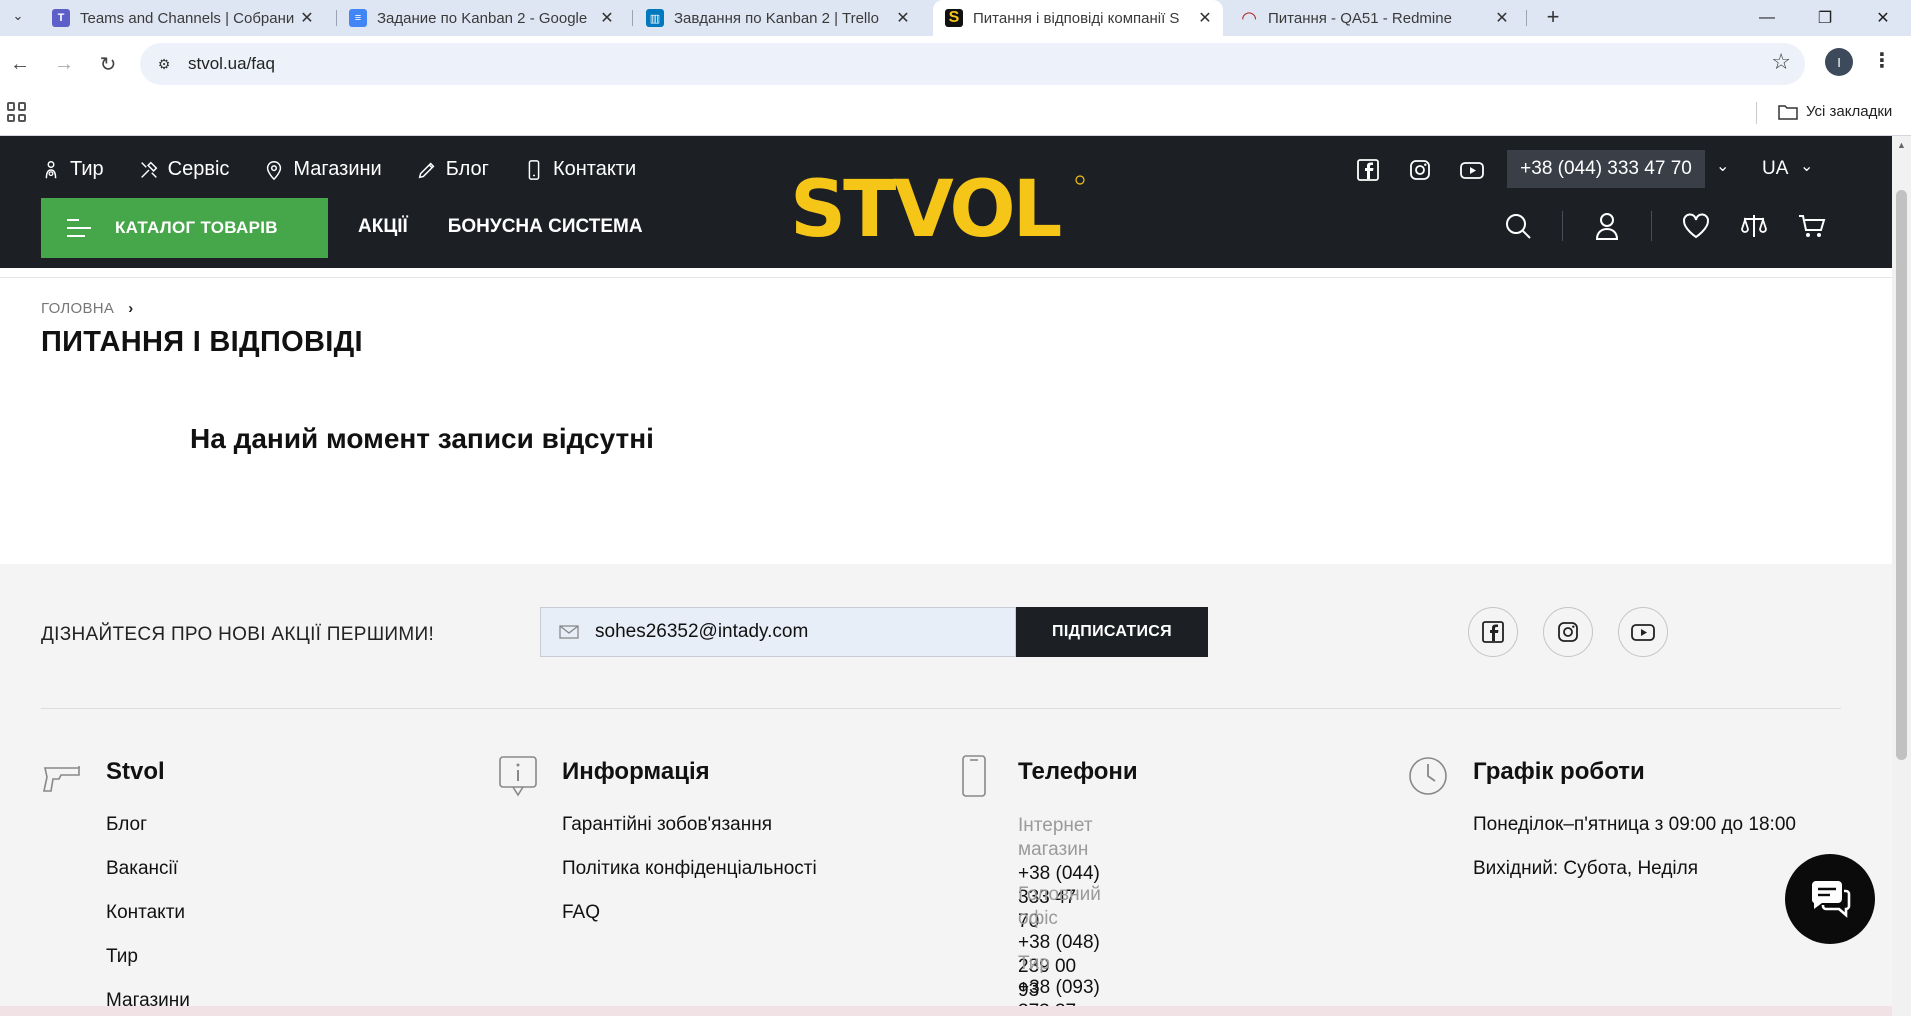 The width and height of the screenshot is (1911, 1016). What do you see at coordinates (1059, 873) in the screenshot?
I see `phone-group: Інтернет магазин +38 (044) 333 47 70` at bounding box center [1059, 873].